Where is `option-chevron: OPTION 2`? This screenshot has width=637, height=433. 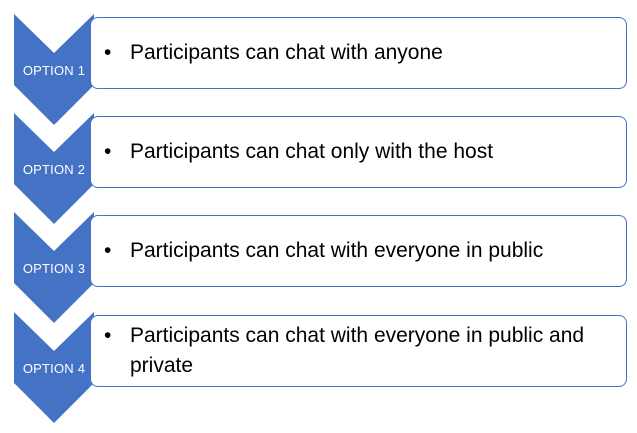 option-chevron: OPTION 2 is located at coordinates (54, 168).